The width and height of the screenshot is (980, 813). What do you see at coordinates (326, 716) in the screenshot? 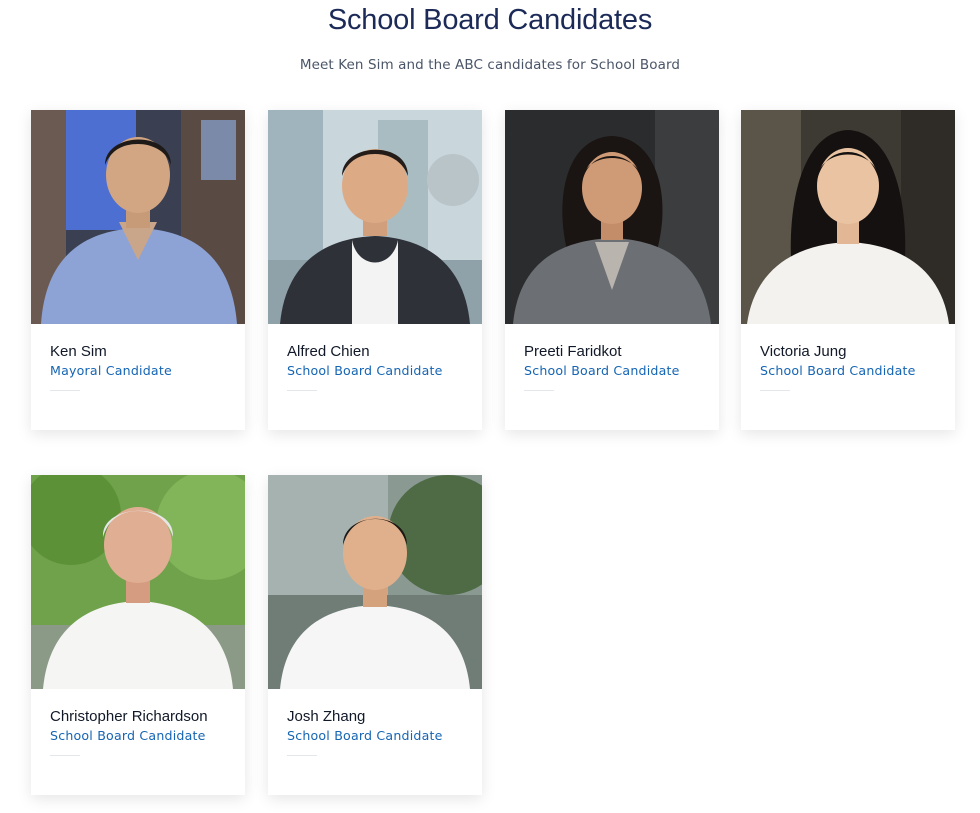
I see `candidate-name: Josh Zhang` at bounding box center [326, 716].